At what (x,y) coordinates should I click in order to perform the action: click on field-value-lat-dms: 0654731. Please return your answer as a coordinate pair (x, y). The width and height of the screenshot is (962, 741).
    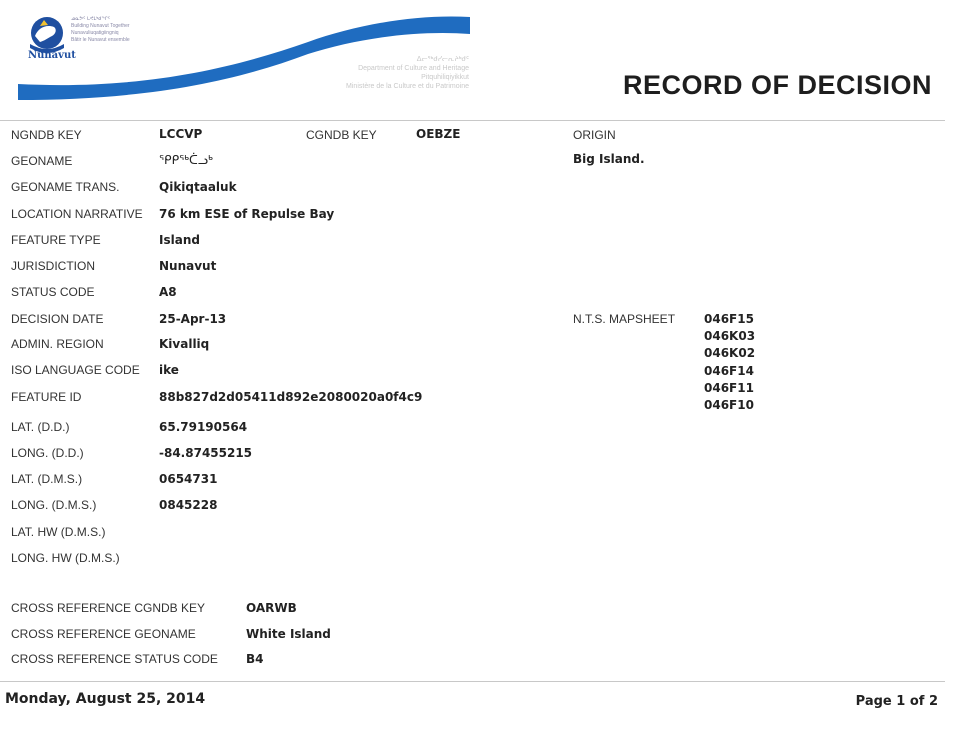
    Looking at the image, I should click on (188, 479).